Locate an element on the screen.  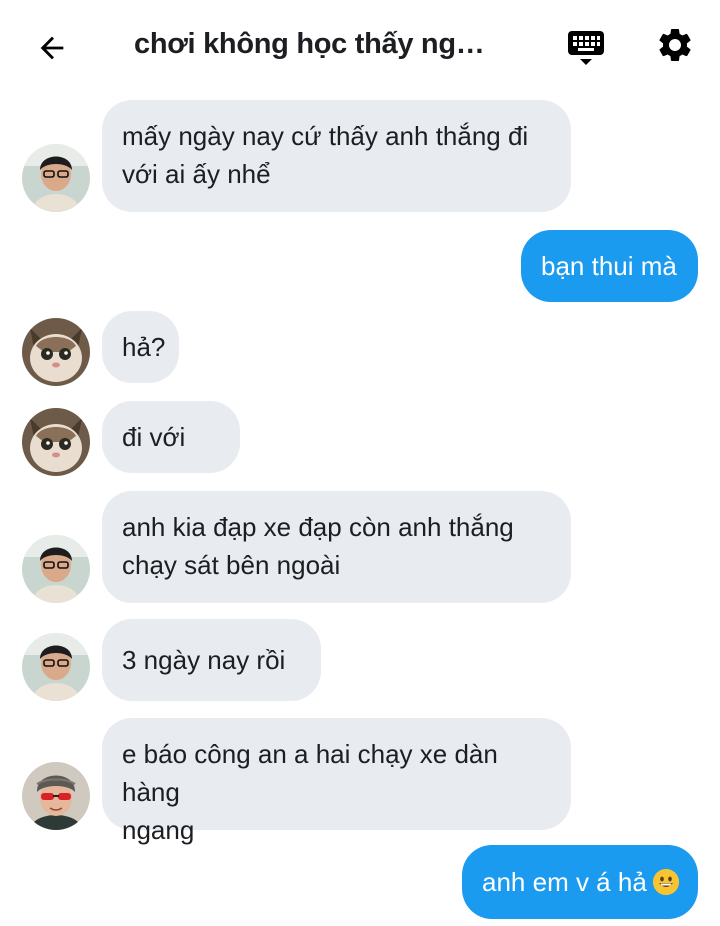
message-line: bạn thui mà is located at coordinates (609, 266).